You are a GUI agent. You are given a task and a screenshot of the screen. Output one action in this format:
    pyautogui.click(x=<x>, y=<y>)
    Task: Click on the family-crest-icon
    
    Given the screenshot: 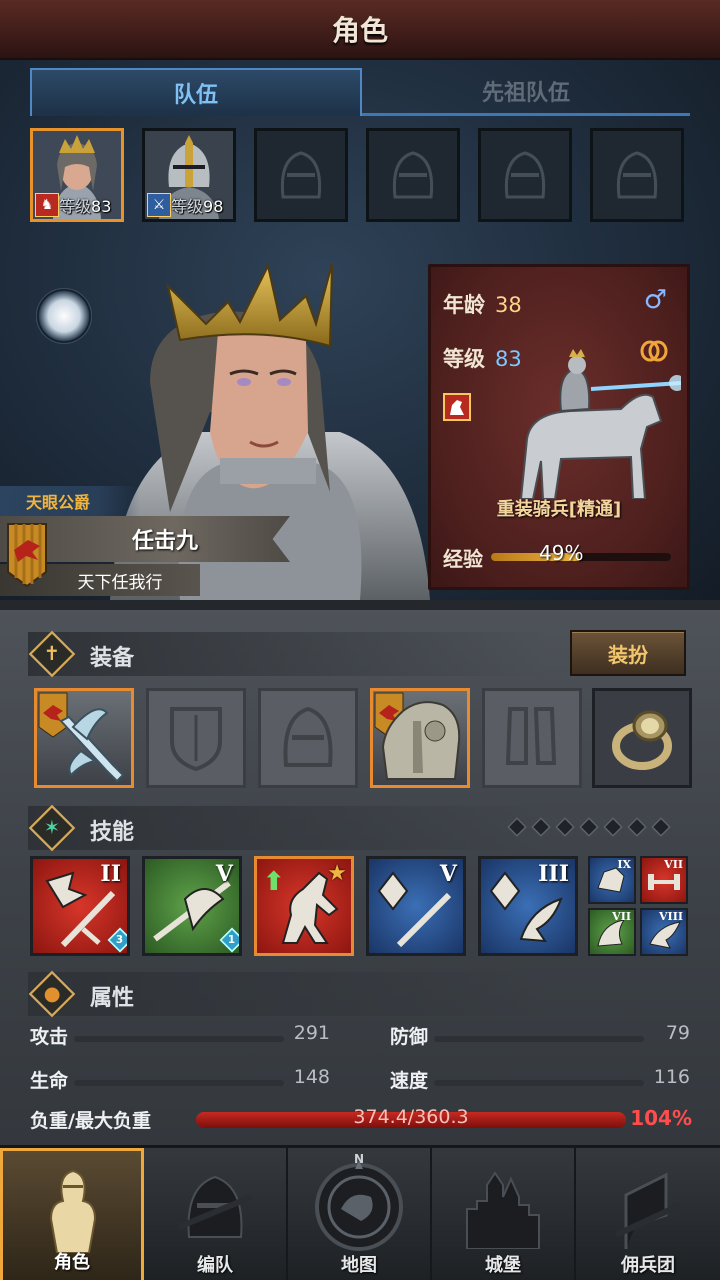 What is the action you would take?
    pyautogui.click(x=27, y=555)
    